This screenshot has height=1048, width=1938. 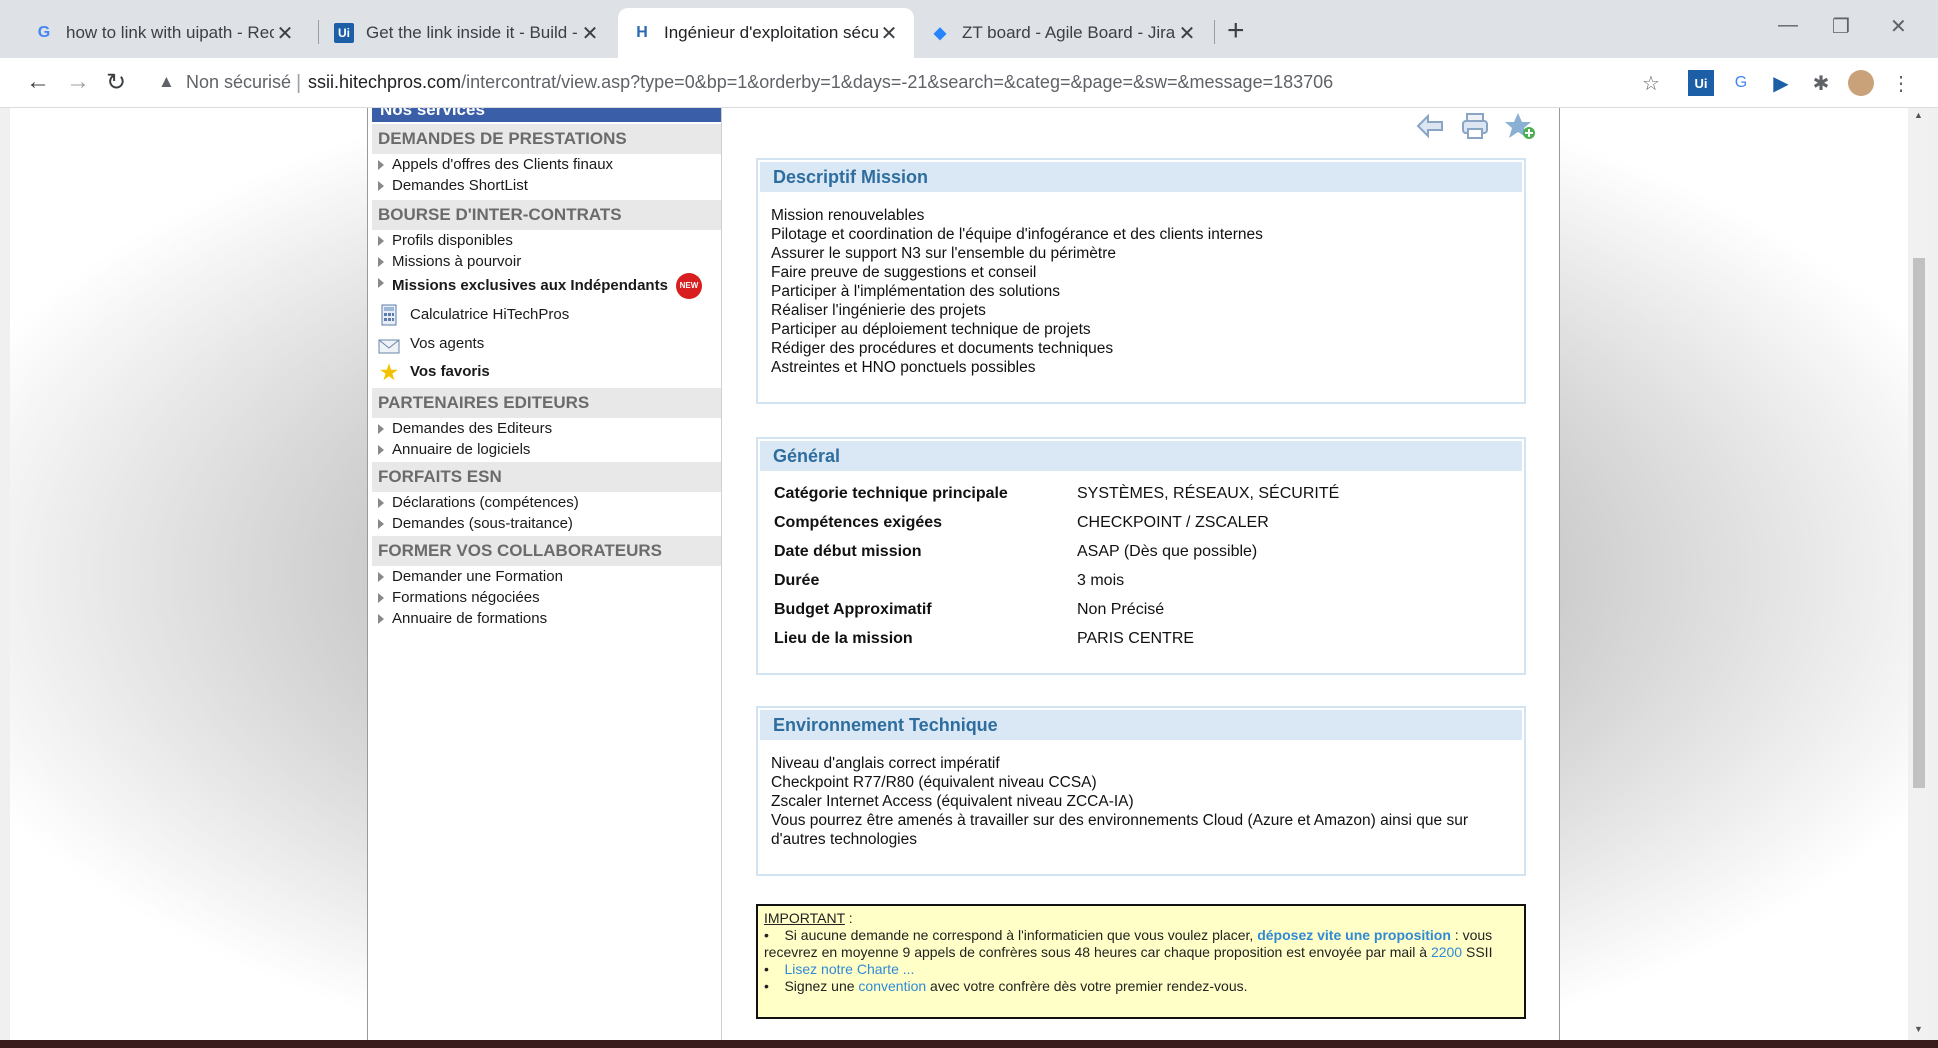 I want to click on field-value: CHECKPOINT / ZSCALER, so click(x=1173, y=522).